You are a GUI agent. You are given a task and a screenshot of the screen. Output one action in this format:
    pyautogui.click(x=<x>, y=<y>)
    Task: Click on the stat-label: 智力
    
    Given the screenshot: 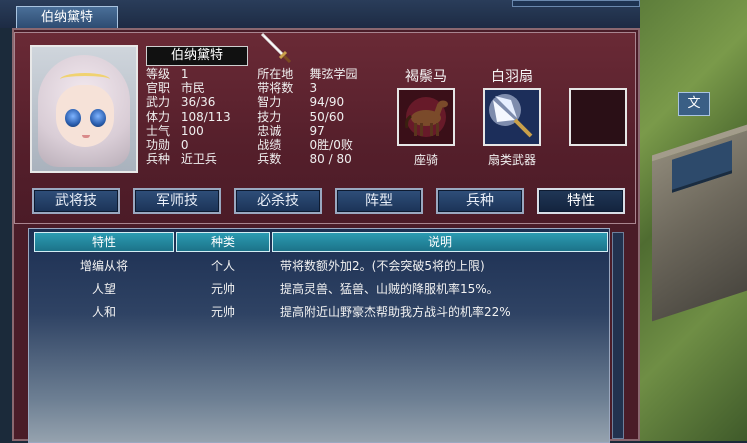 What is the action you would take?
    pyautogui.click(x=269, y=102)
    